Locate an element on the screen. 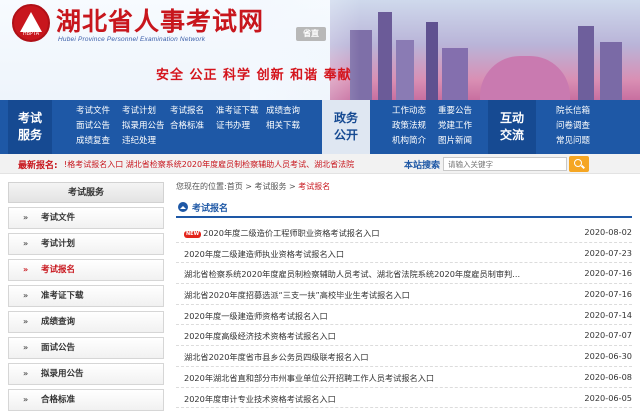  new-badge: NEW is located at coordinates (193, 234).